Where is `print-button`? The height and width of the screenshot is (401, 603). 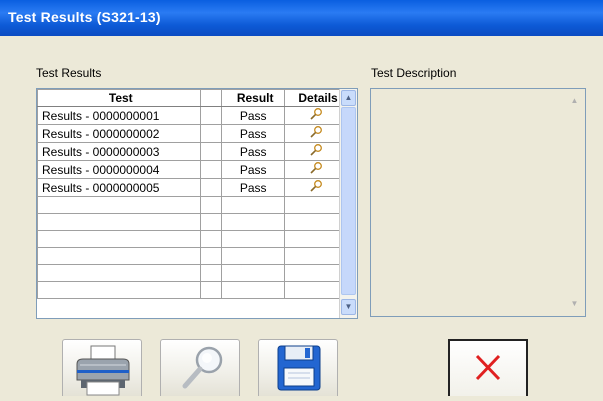 print-button is located at coordinates (102, 367).